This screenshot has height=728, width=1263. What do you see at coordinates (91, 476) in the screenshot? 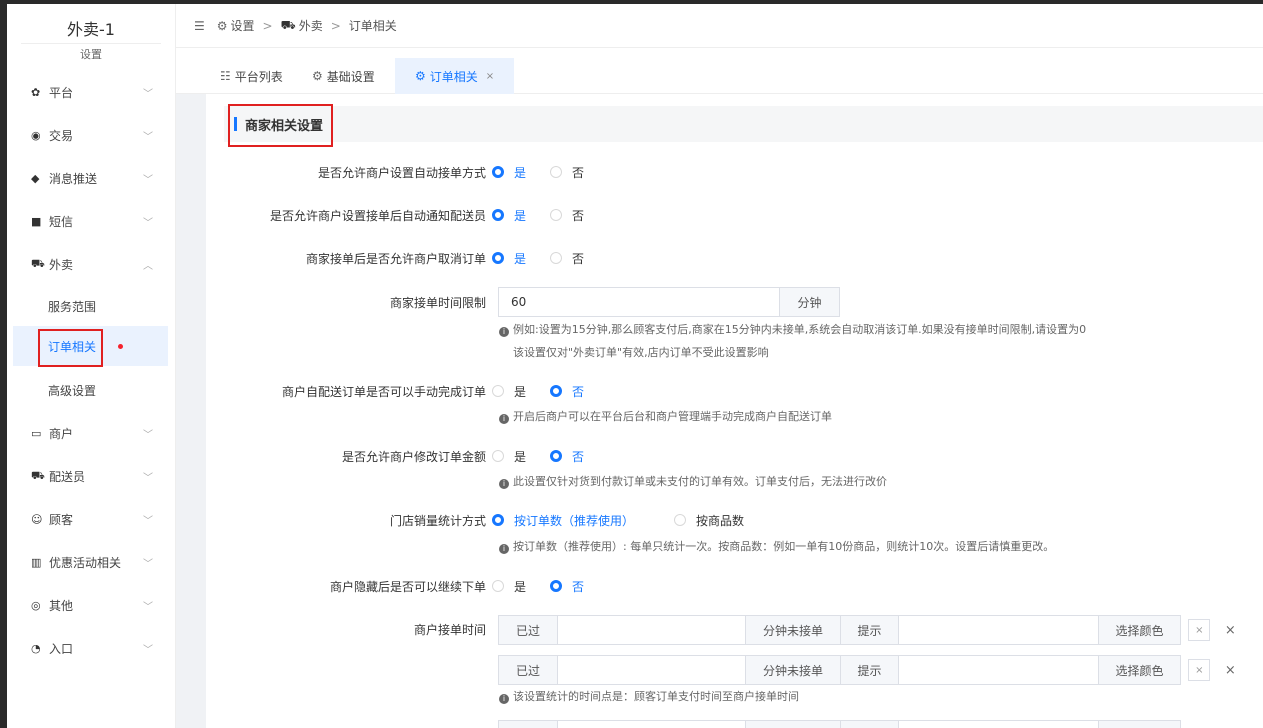
I see `sidebar-item-courier: ⛟ 配送员 ﹀` at bounding box center [91, 476].